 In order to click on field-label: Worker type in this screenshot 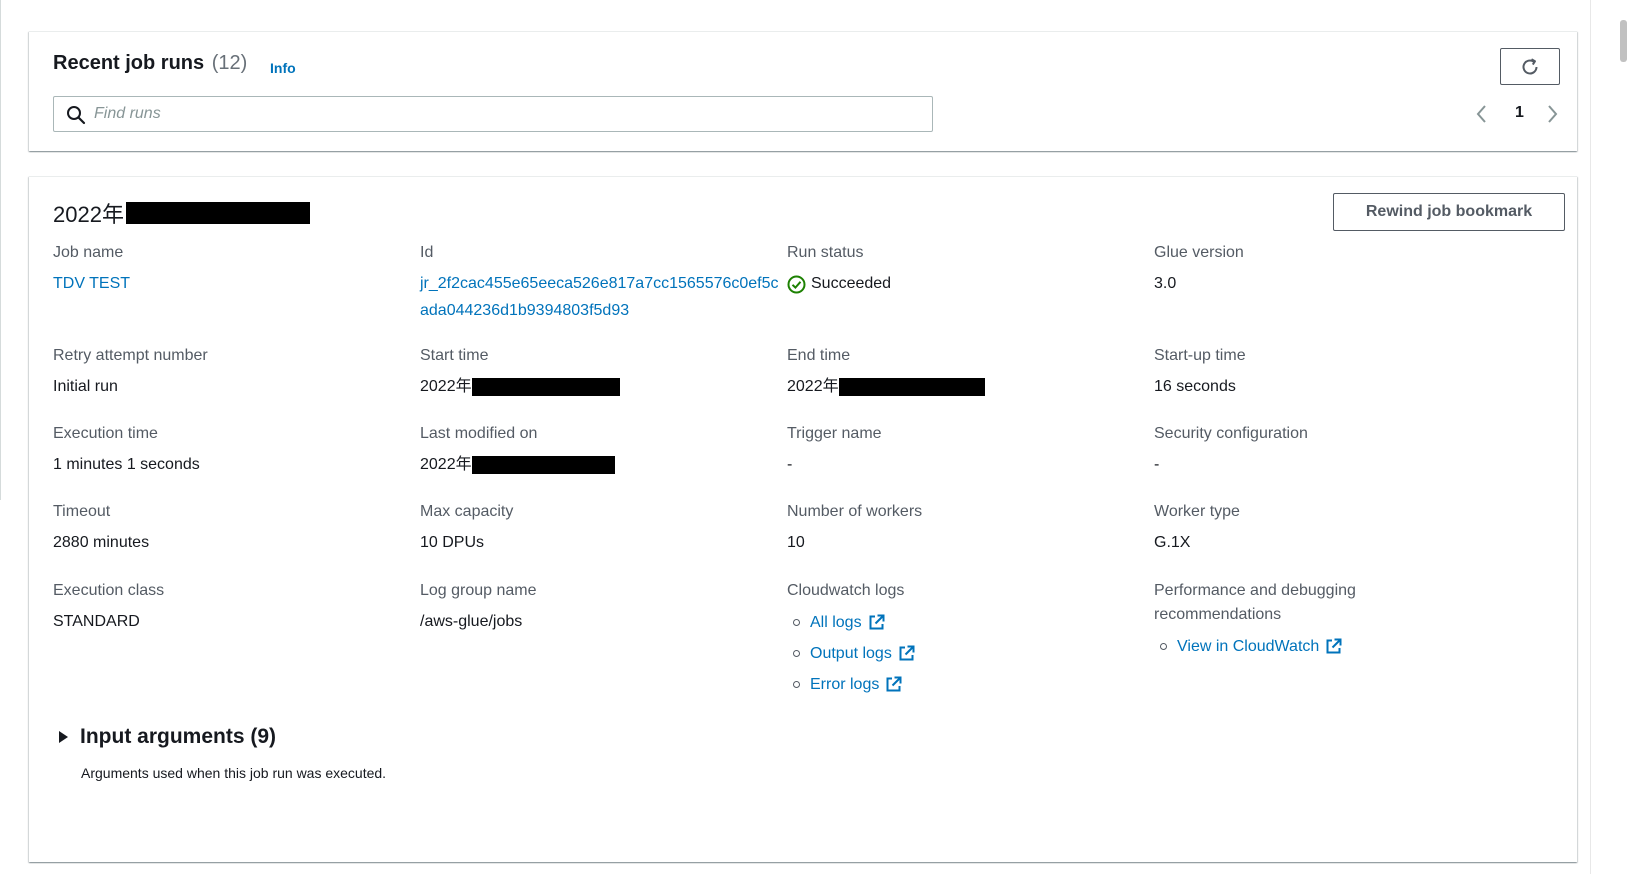, I will do `click(1197, 511)`.